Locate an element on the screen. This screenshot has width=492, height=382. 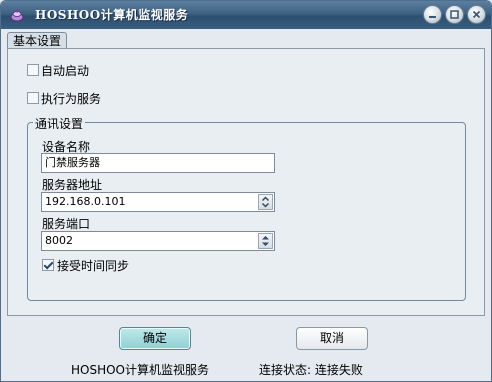
device-name-input: 门禁服务器 is located at coordinates (158, 163).